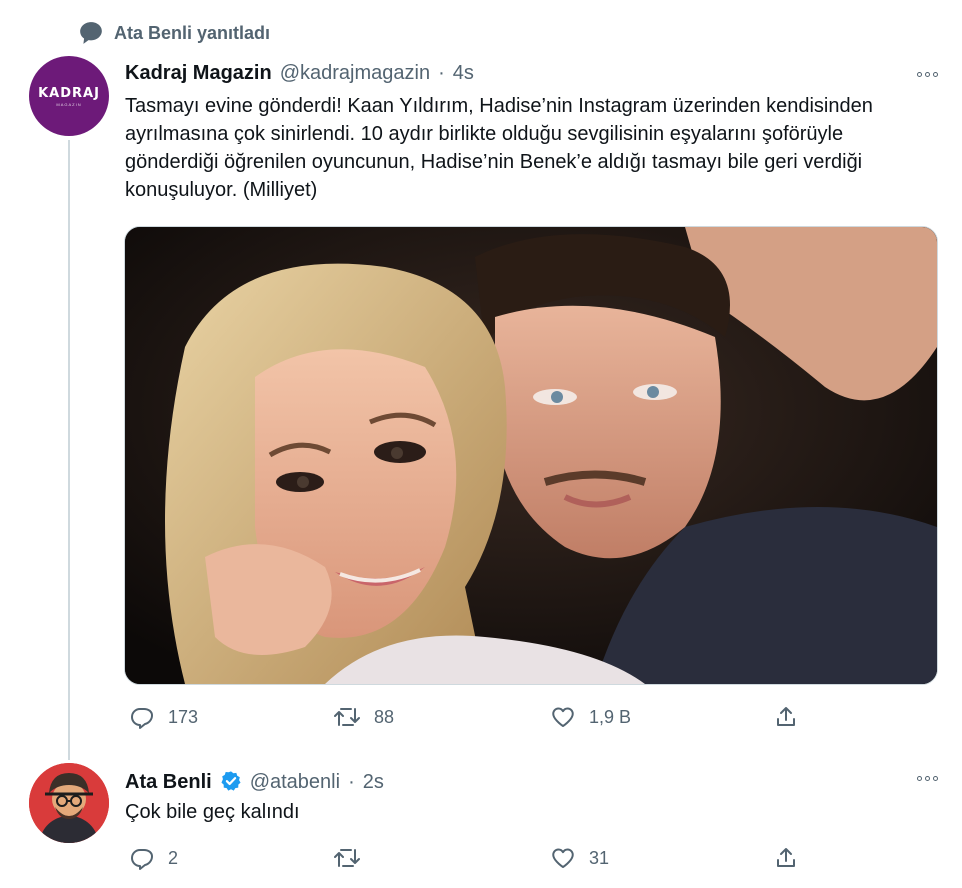 Image resolution: width=962 pixels, height=888 pixels. I want to click on avatar-logo-subtext: MAGAZIN, so click(69, 104).